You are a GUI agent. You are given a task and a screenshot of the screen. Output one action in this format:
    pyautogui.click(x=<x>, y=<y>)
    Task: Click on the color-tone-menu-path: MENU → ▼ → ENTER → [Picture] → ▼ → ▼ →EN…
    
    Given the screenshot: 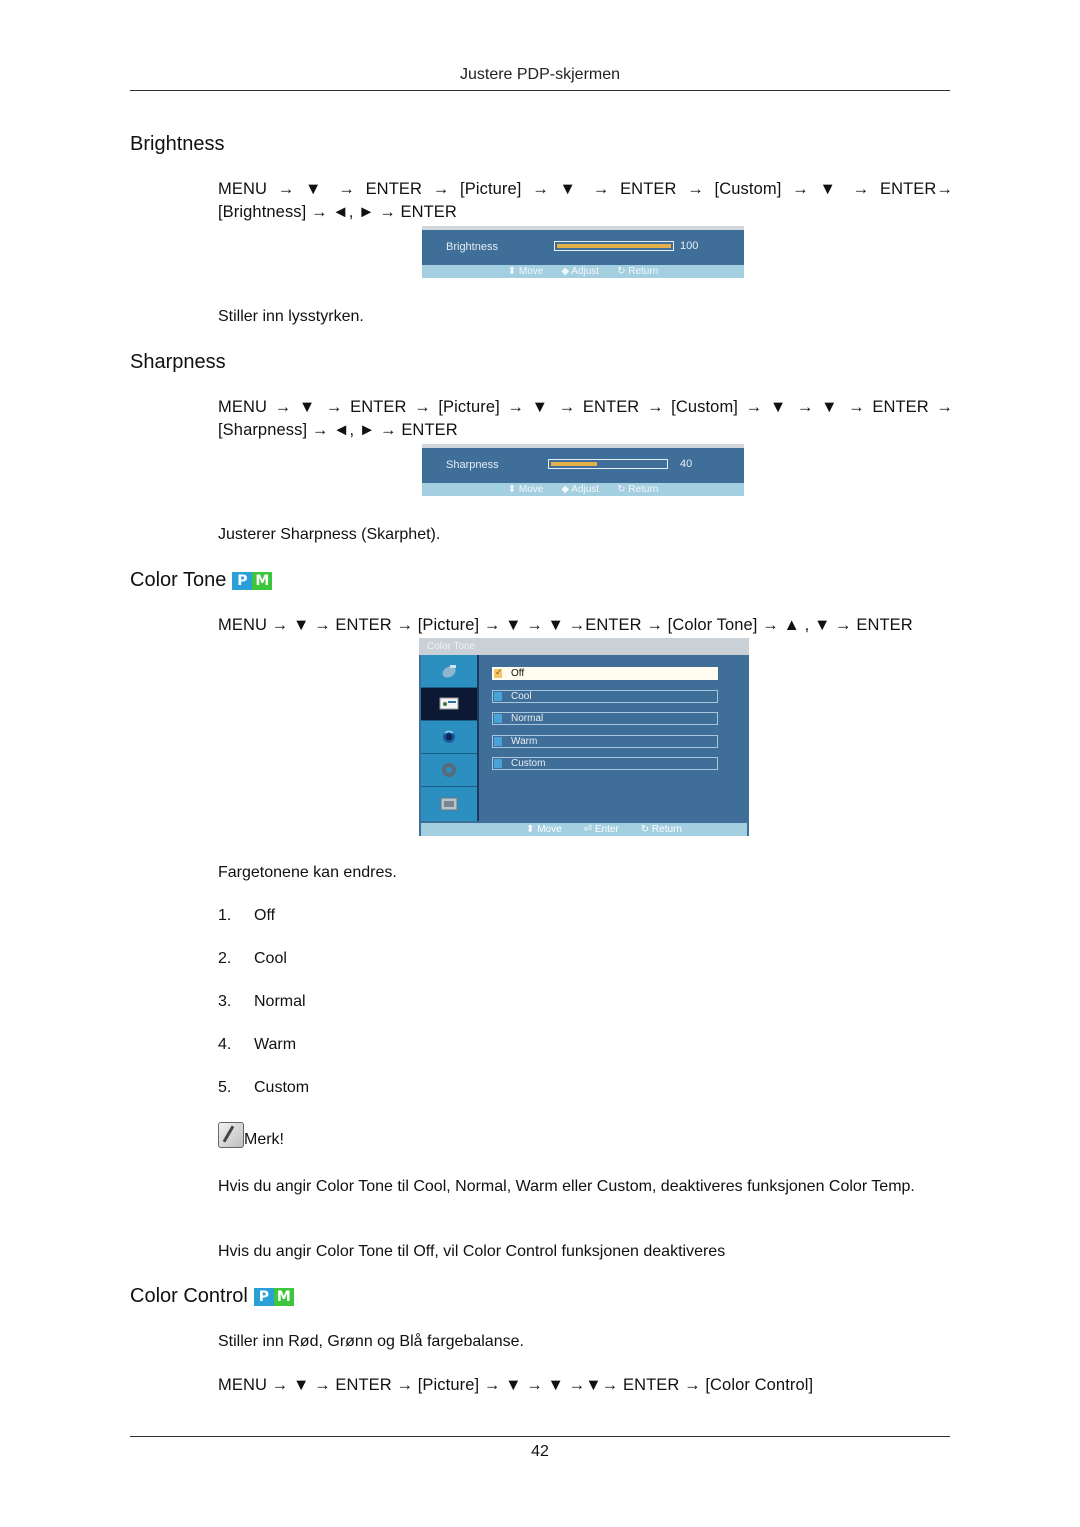 What is the action you would take?
    pyautogui.click(x=565, y=625)
    